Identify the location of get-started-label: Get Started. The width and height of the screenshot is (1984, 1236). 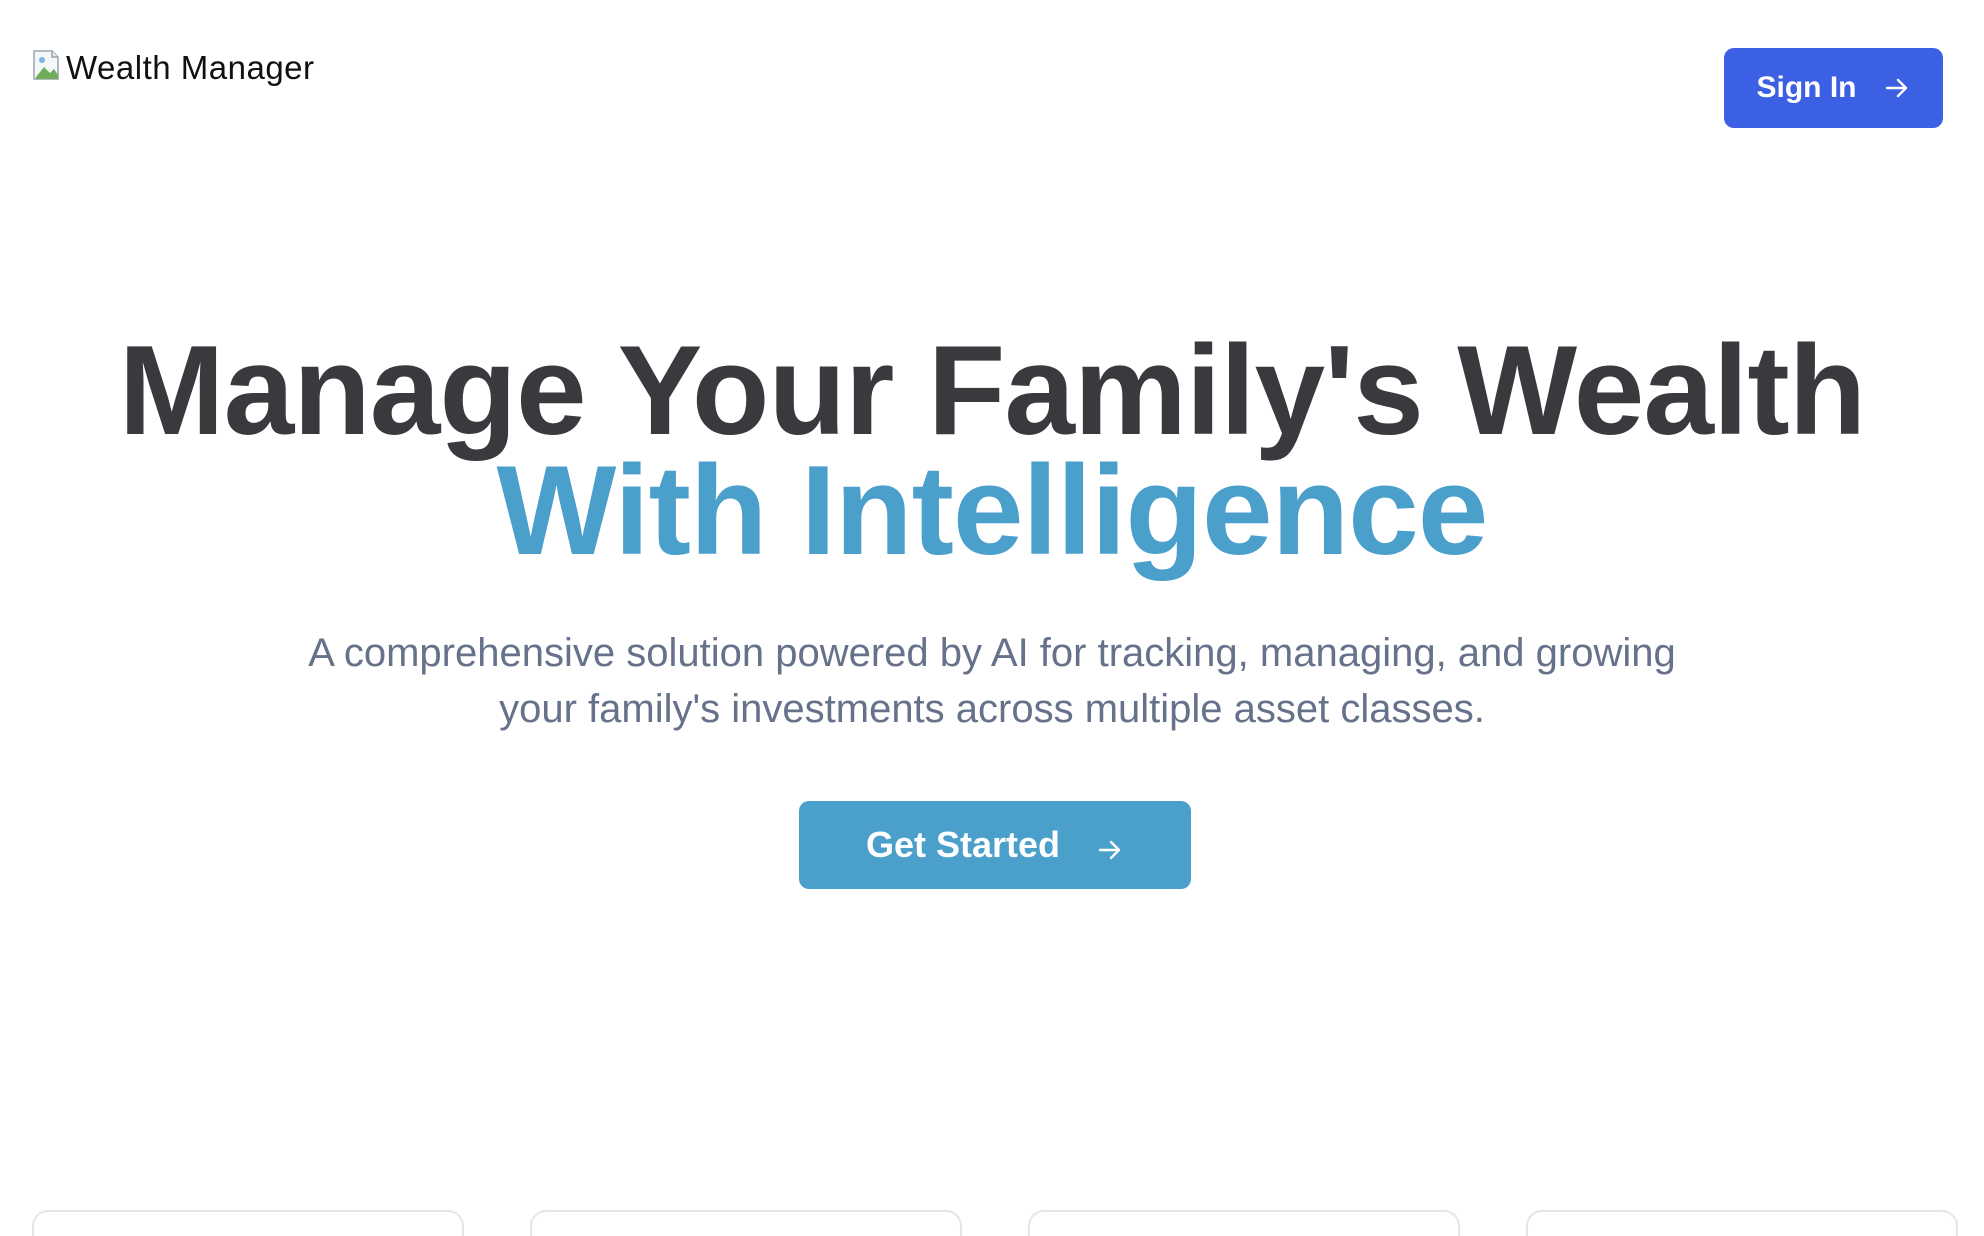
(963, 844).